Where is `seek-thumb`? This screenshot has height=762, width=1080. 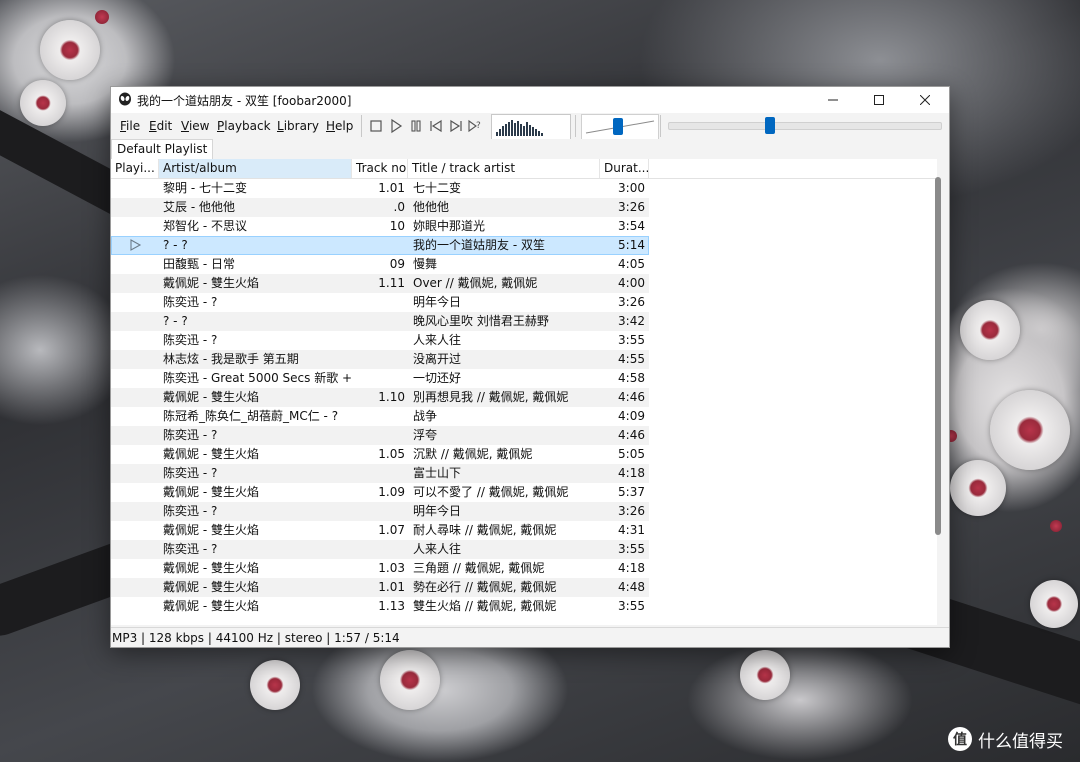 seek-thumb is located at coordinates (769, 125).